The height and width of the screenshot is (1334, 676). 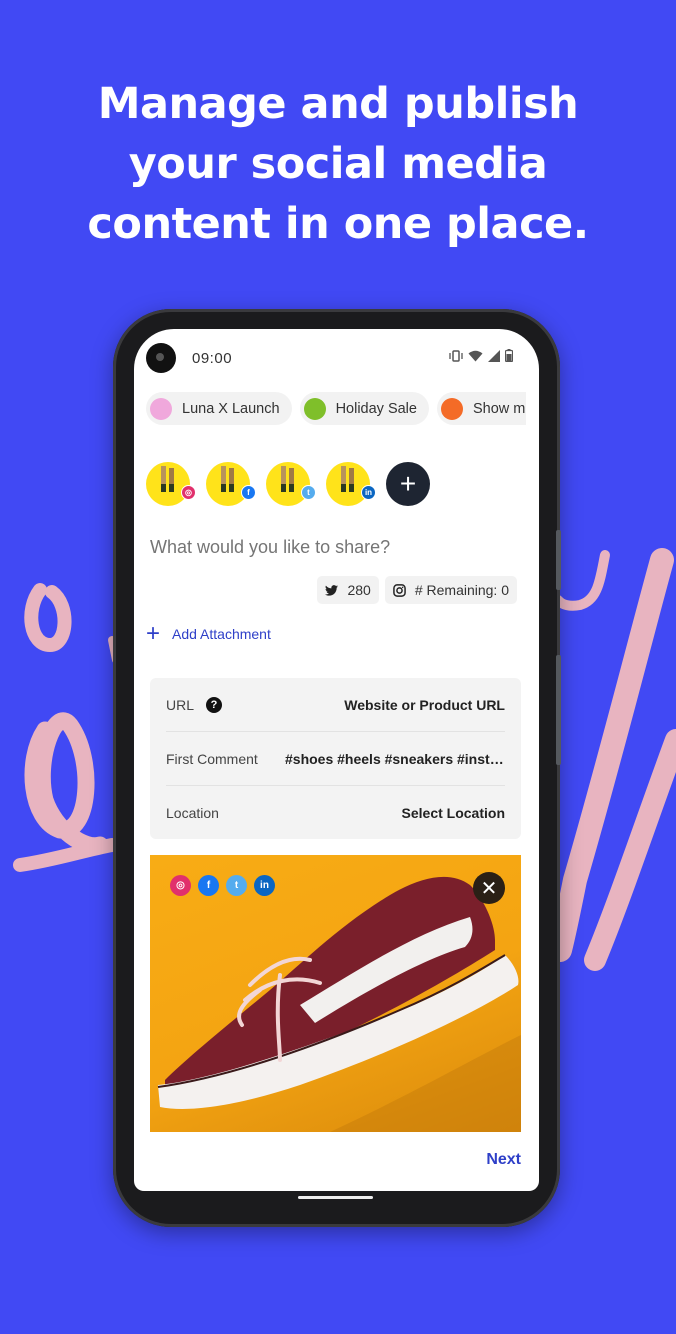 What do you see at coordinates (161, 358) in the screenshot?
I see `front-camera` at bounding box center [161, 358].